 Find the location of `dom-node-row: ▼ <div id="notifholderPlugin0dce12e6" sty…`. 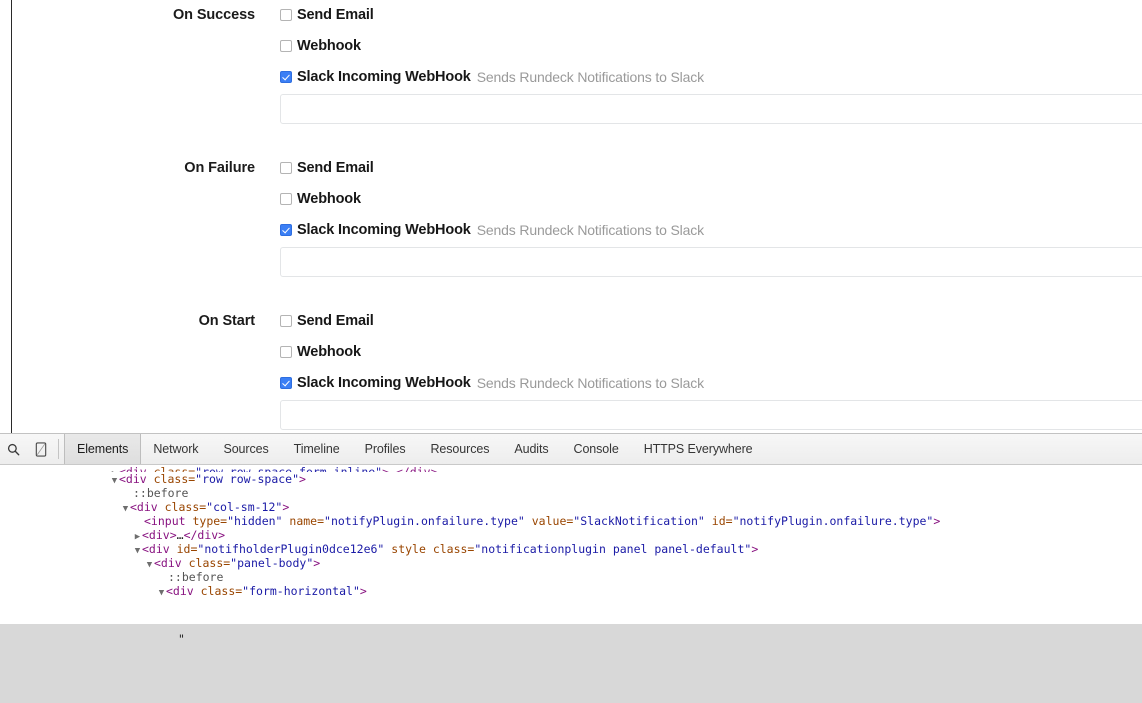

dom-node-row: ▼ <div id="notifholderPlugin0dce12e6" sty… is located at coordinates (571, 549).